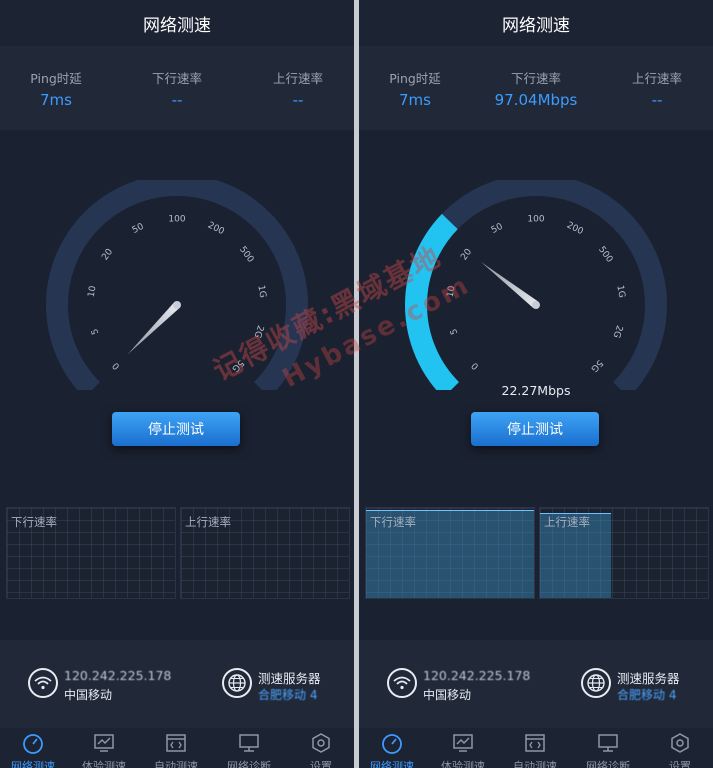 The height and width of the screenshot is (768, 713). Describe the element at coordinates (177, 305) in the screenshot. I see `gauge-needle-hub` at that location.